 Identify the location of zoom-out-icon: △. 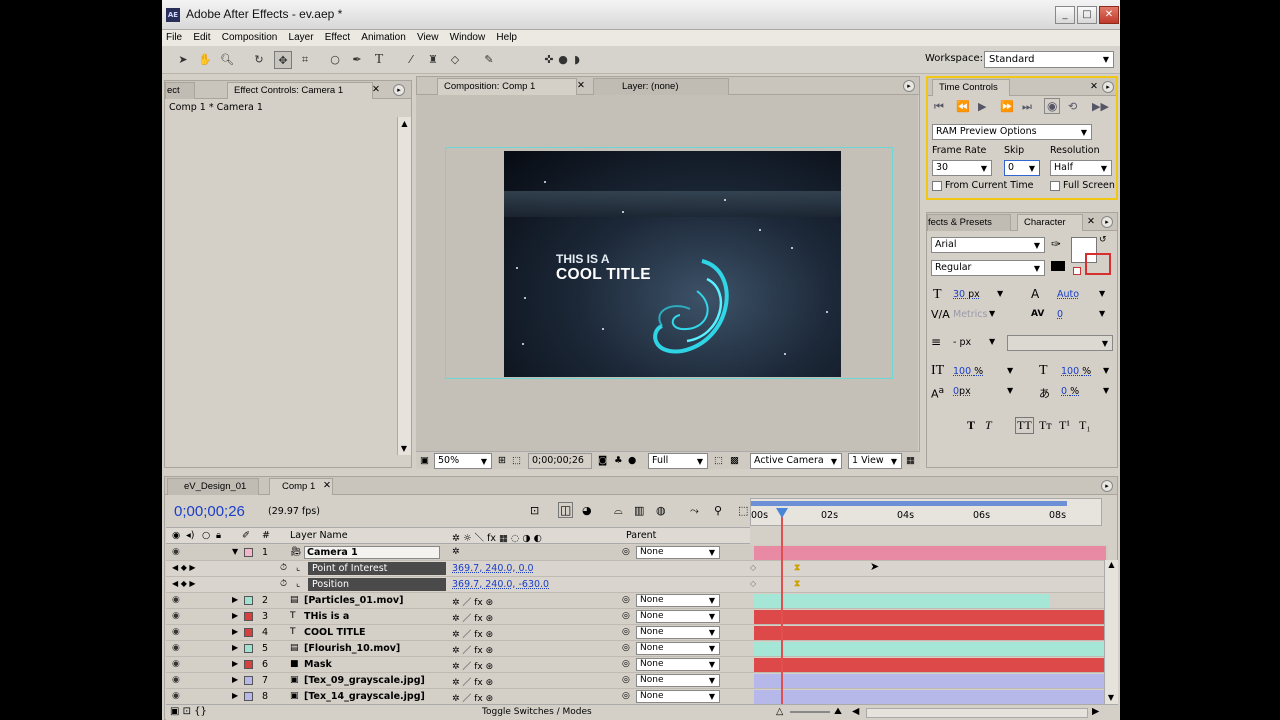
(779, 711).